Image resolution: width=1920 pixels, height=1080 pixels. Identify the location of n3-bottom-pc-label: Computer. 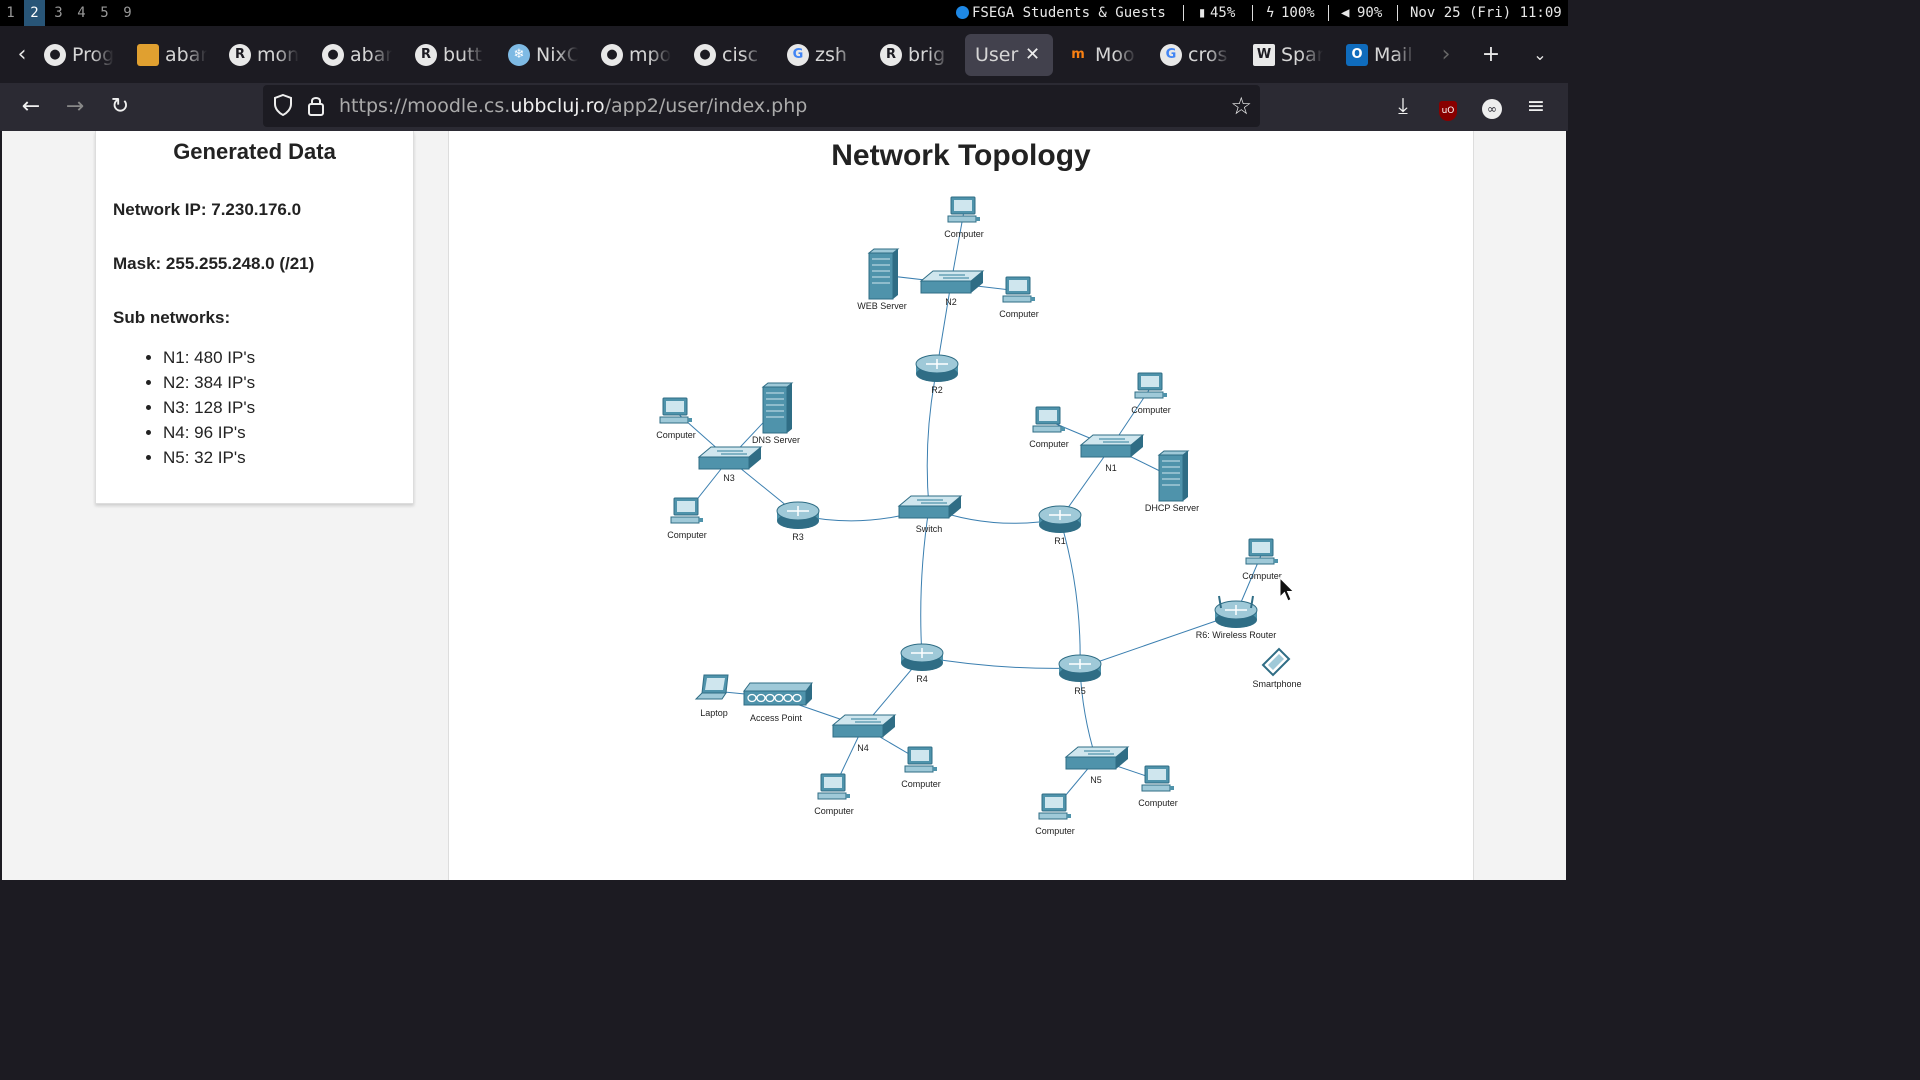
(687, 535).